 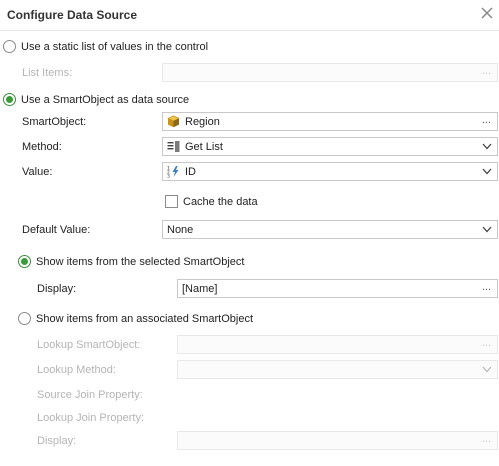 What do you see at coordinates (200, 289) in the screenshot?
I see `display-value: [Name]` at bounding box center [200, 289].